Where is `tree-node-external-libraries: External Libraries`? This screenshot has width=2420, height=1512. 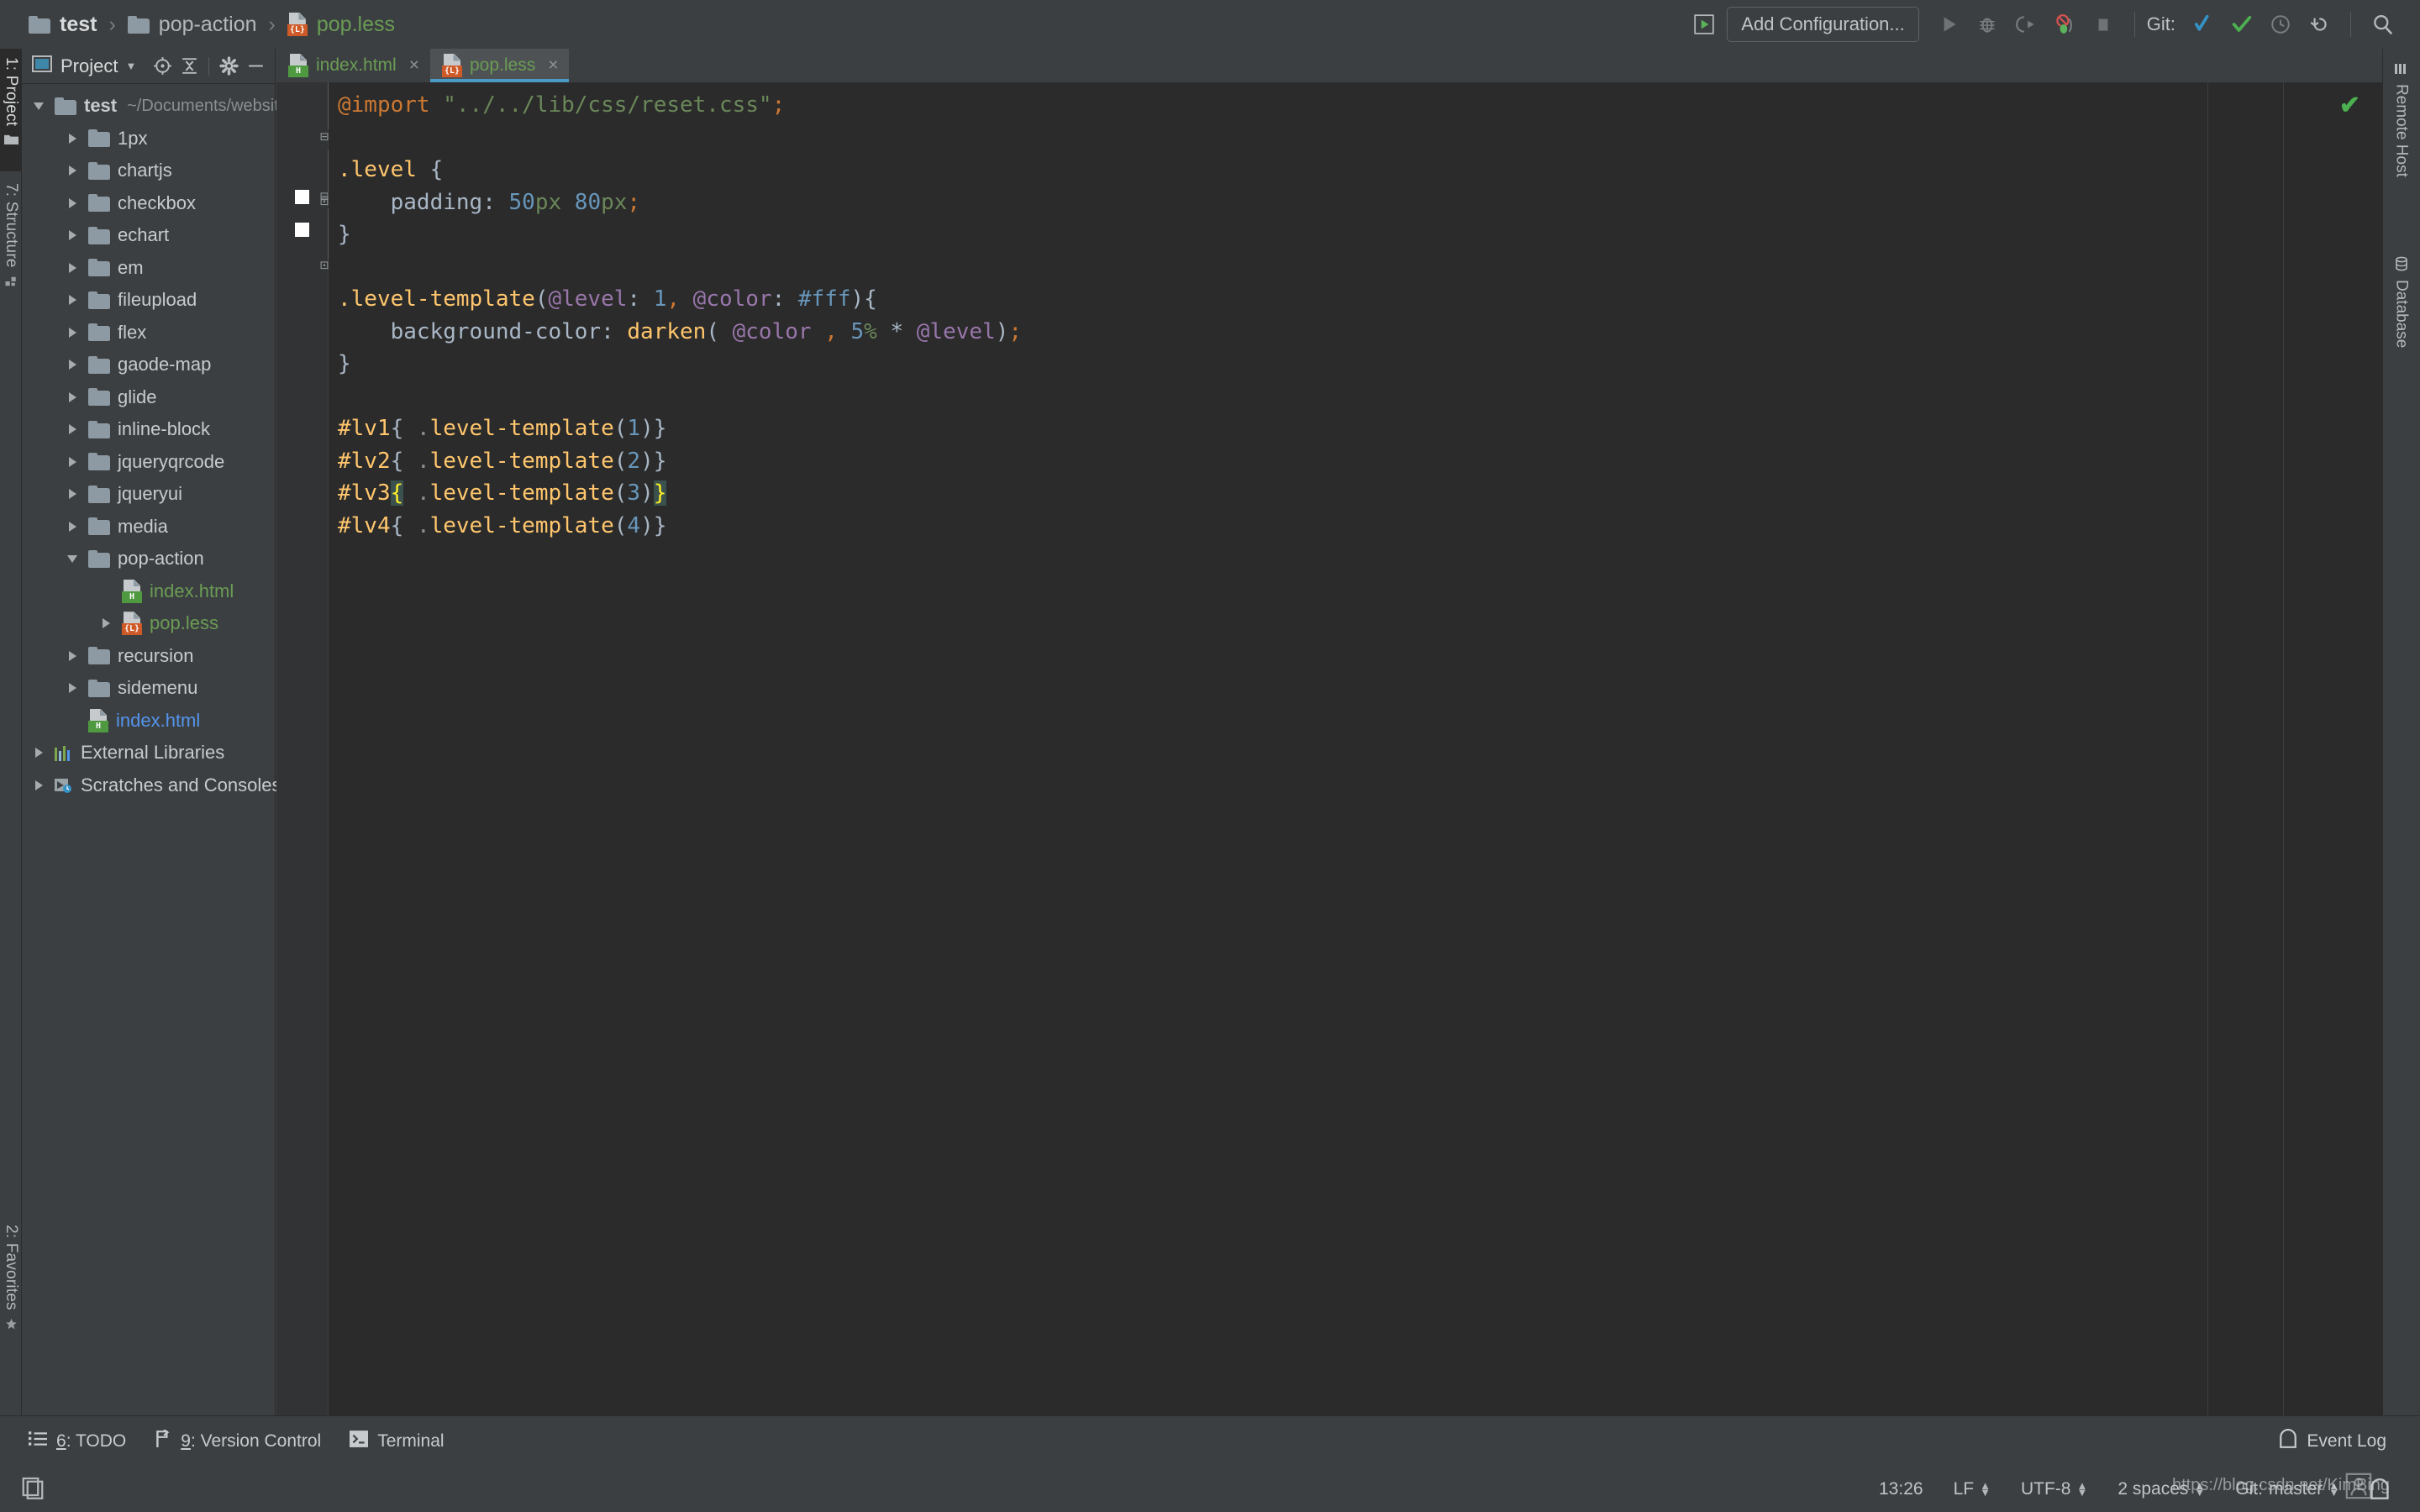
tree-node-external-libraries: External Libraries is located at coordinates (148, 753).